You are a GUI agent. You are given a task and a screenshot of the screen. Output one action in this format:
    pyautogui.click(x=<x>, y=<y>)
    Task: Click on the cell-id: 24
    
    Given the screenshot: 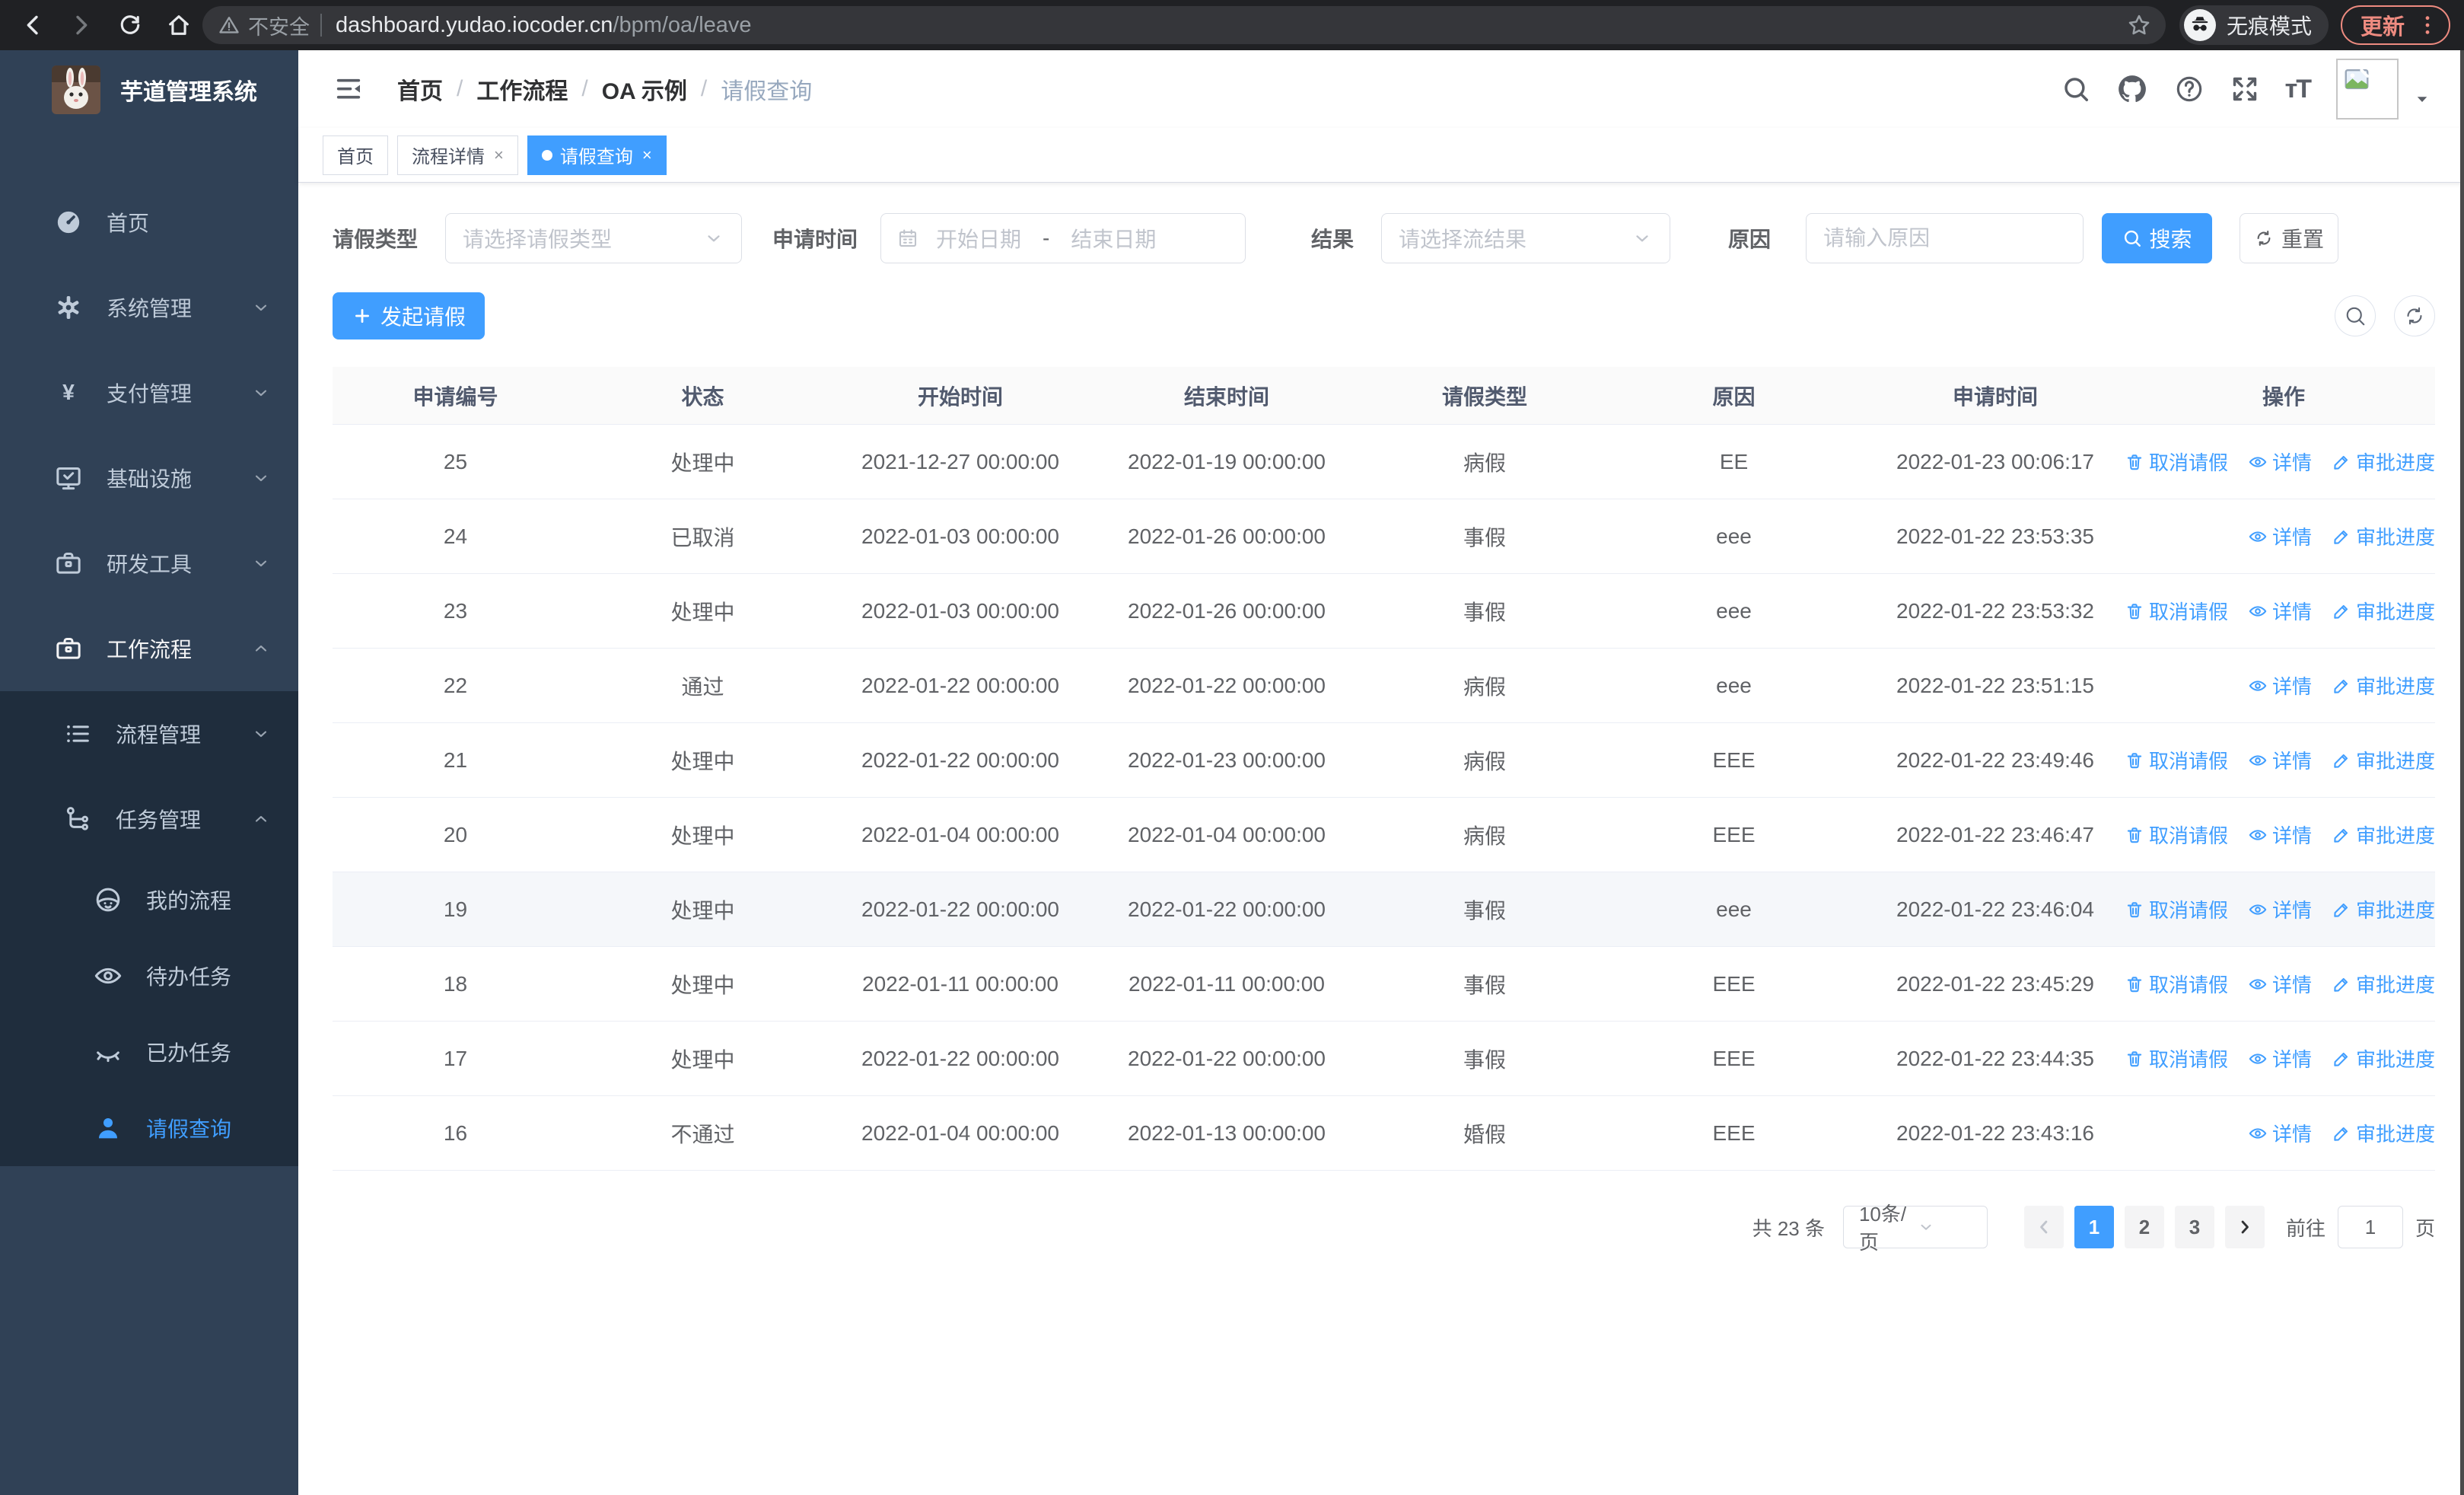 What is the action you would take?
    pyautogui.click(x=455, y=536)
    